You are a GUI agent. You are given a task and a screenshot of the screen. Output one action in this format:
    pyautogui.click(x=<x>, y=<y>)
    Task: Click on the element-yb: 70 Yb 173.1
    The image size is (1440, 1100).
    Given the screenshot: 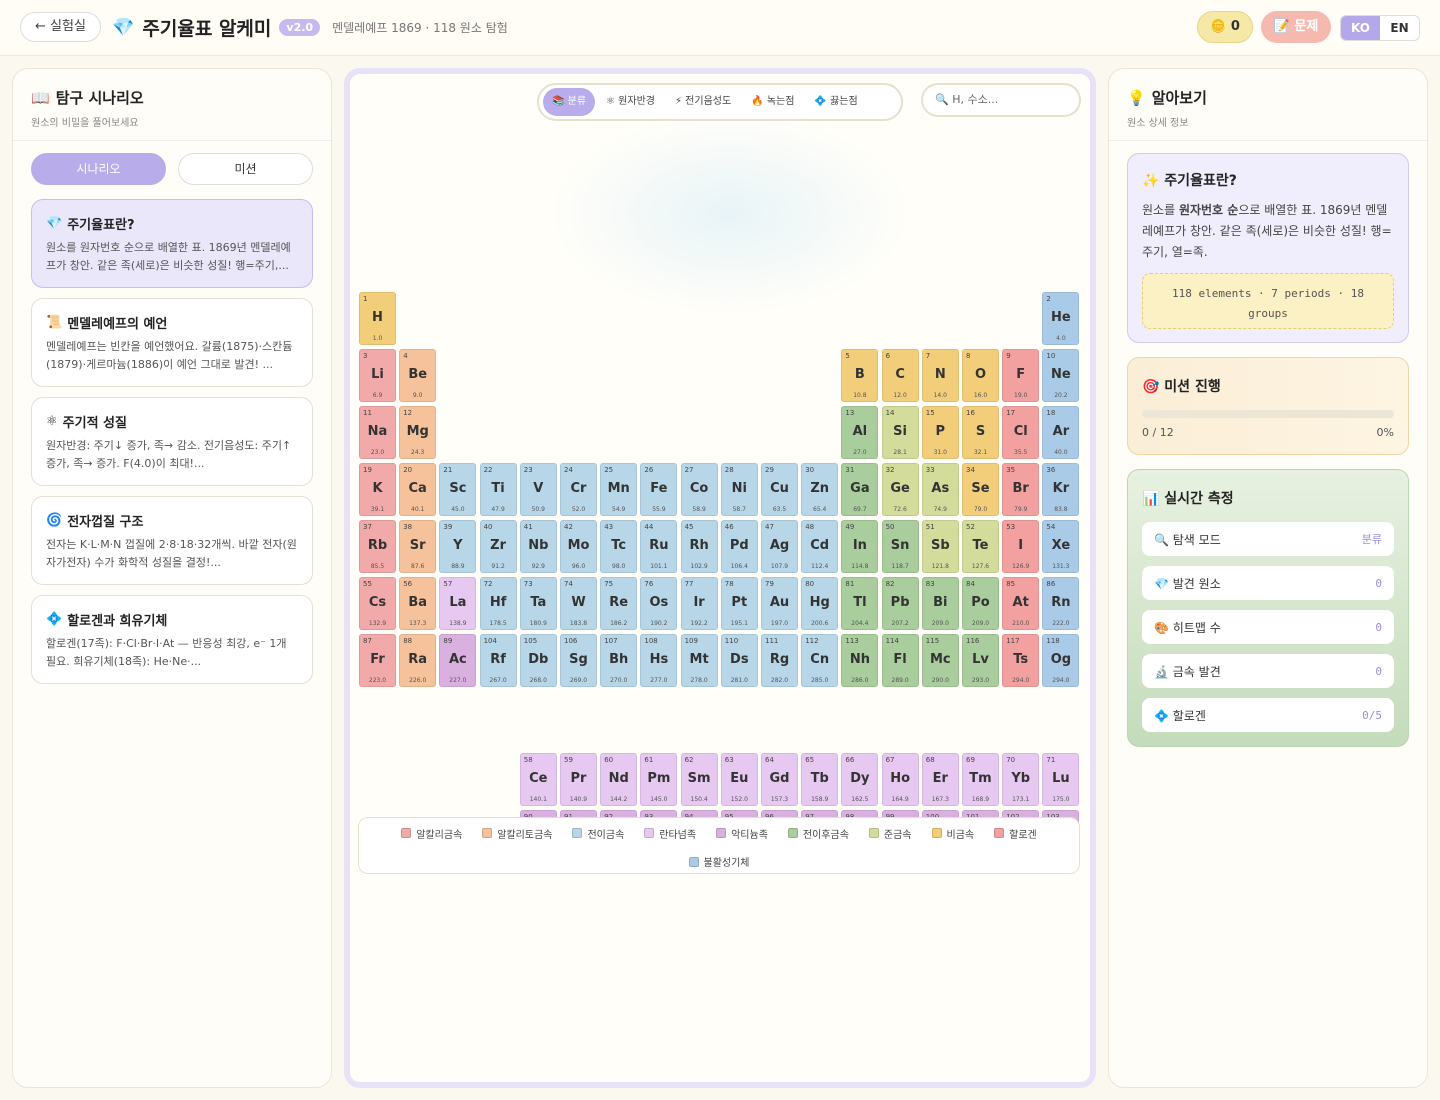 What is the action you would take?
    pyautogui.click(x=1021, y=779)
    